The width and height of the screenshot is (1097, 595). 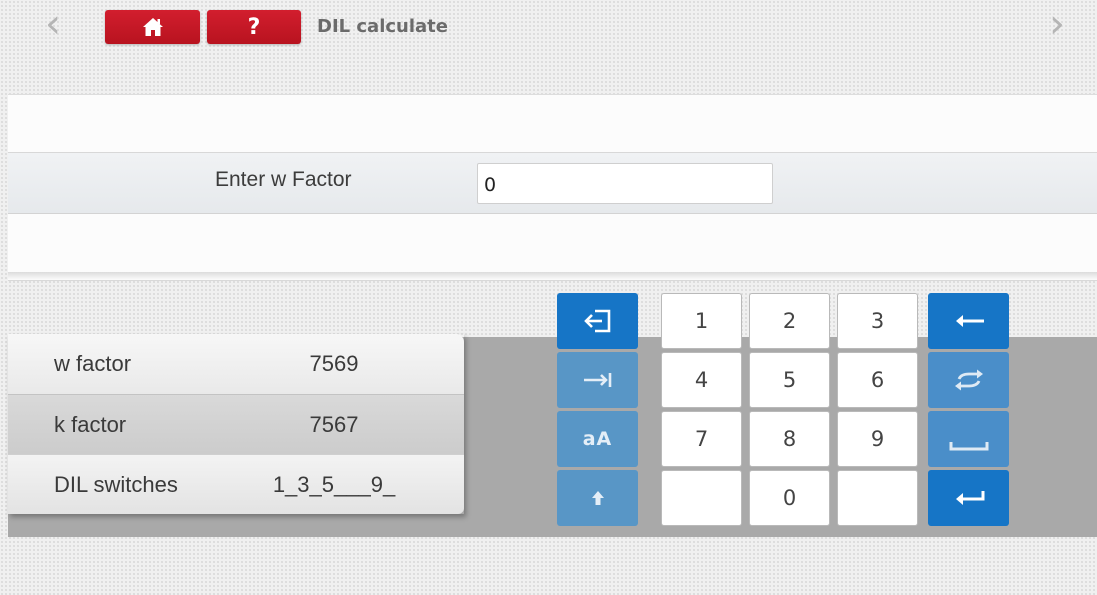 I want to click on home-button, so click(x=152, y=27).